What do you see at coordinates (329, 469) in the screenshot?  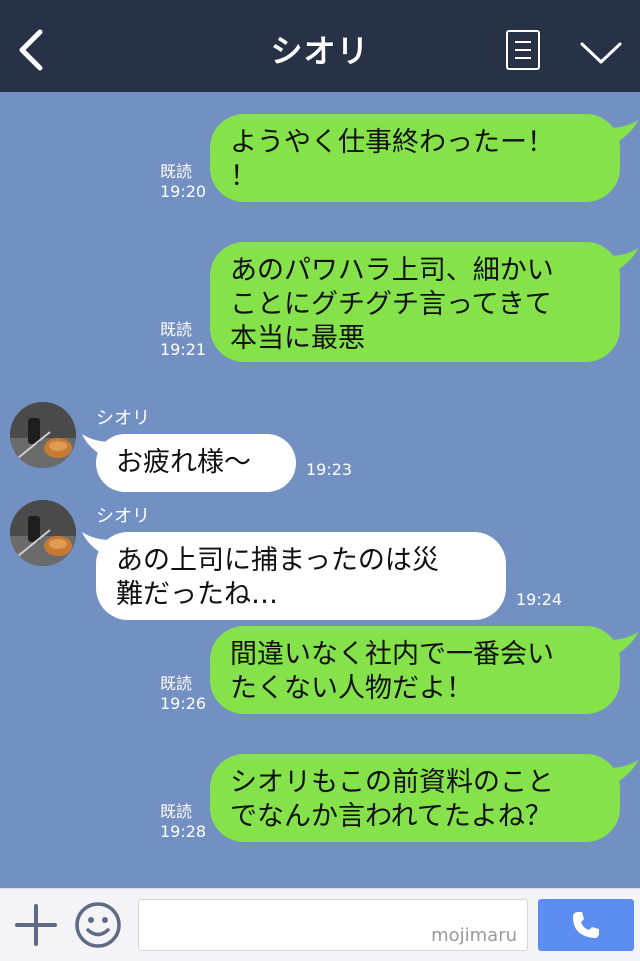 I see `message-time: 19:23` at bounding box center [329, 469].